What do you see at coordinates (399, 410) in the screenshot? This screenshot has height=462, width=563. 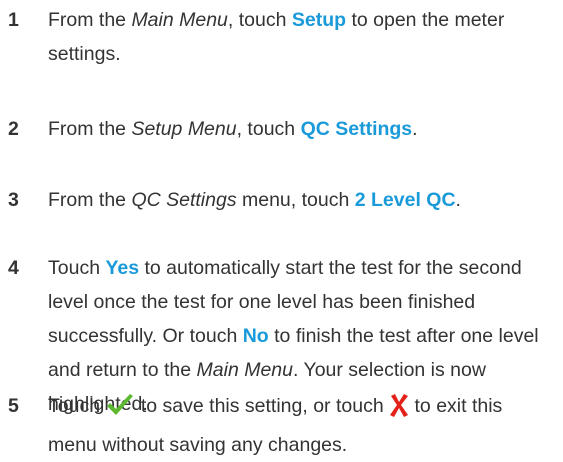 I see `cross-icon` at bounding box center [399, 410].